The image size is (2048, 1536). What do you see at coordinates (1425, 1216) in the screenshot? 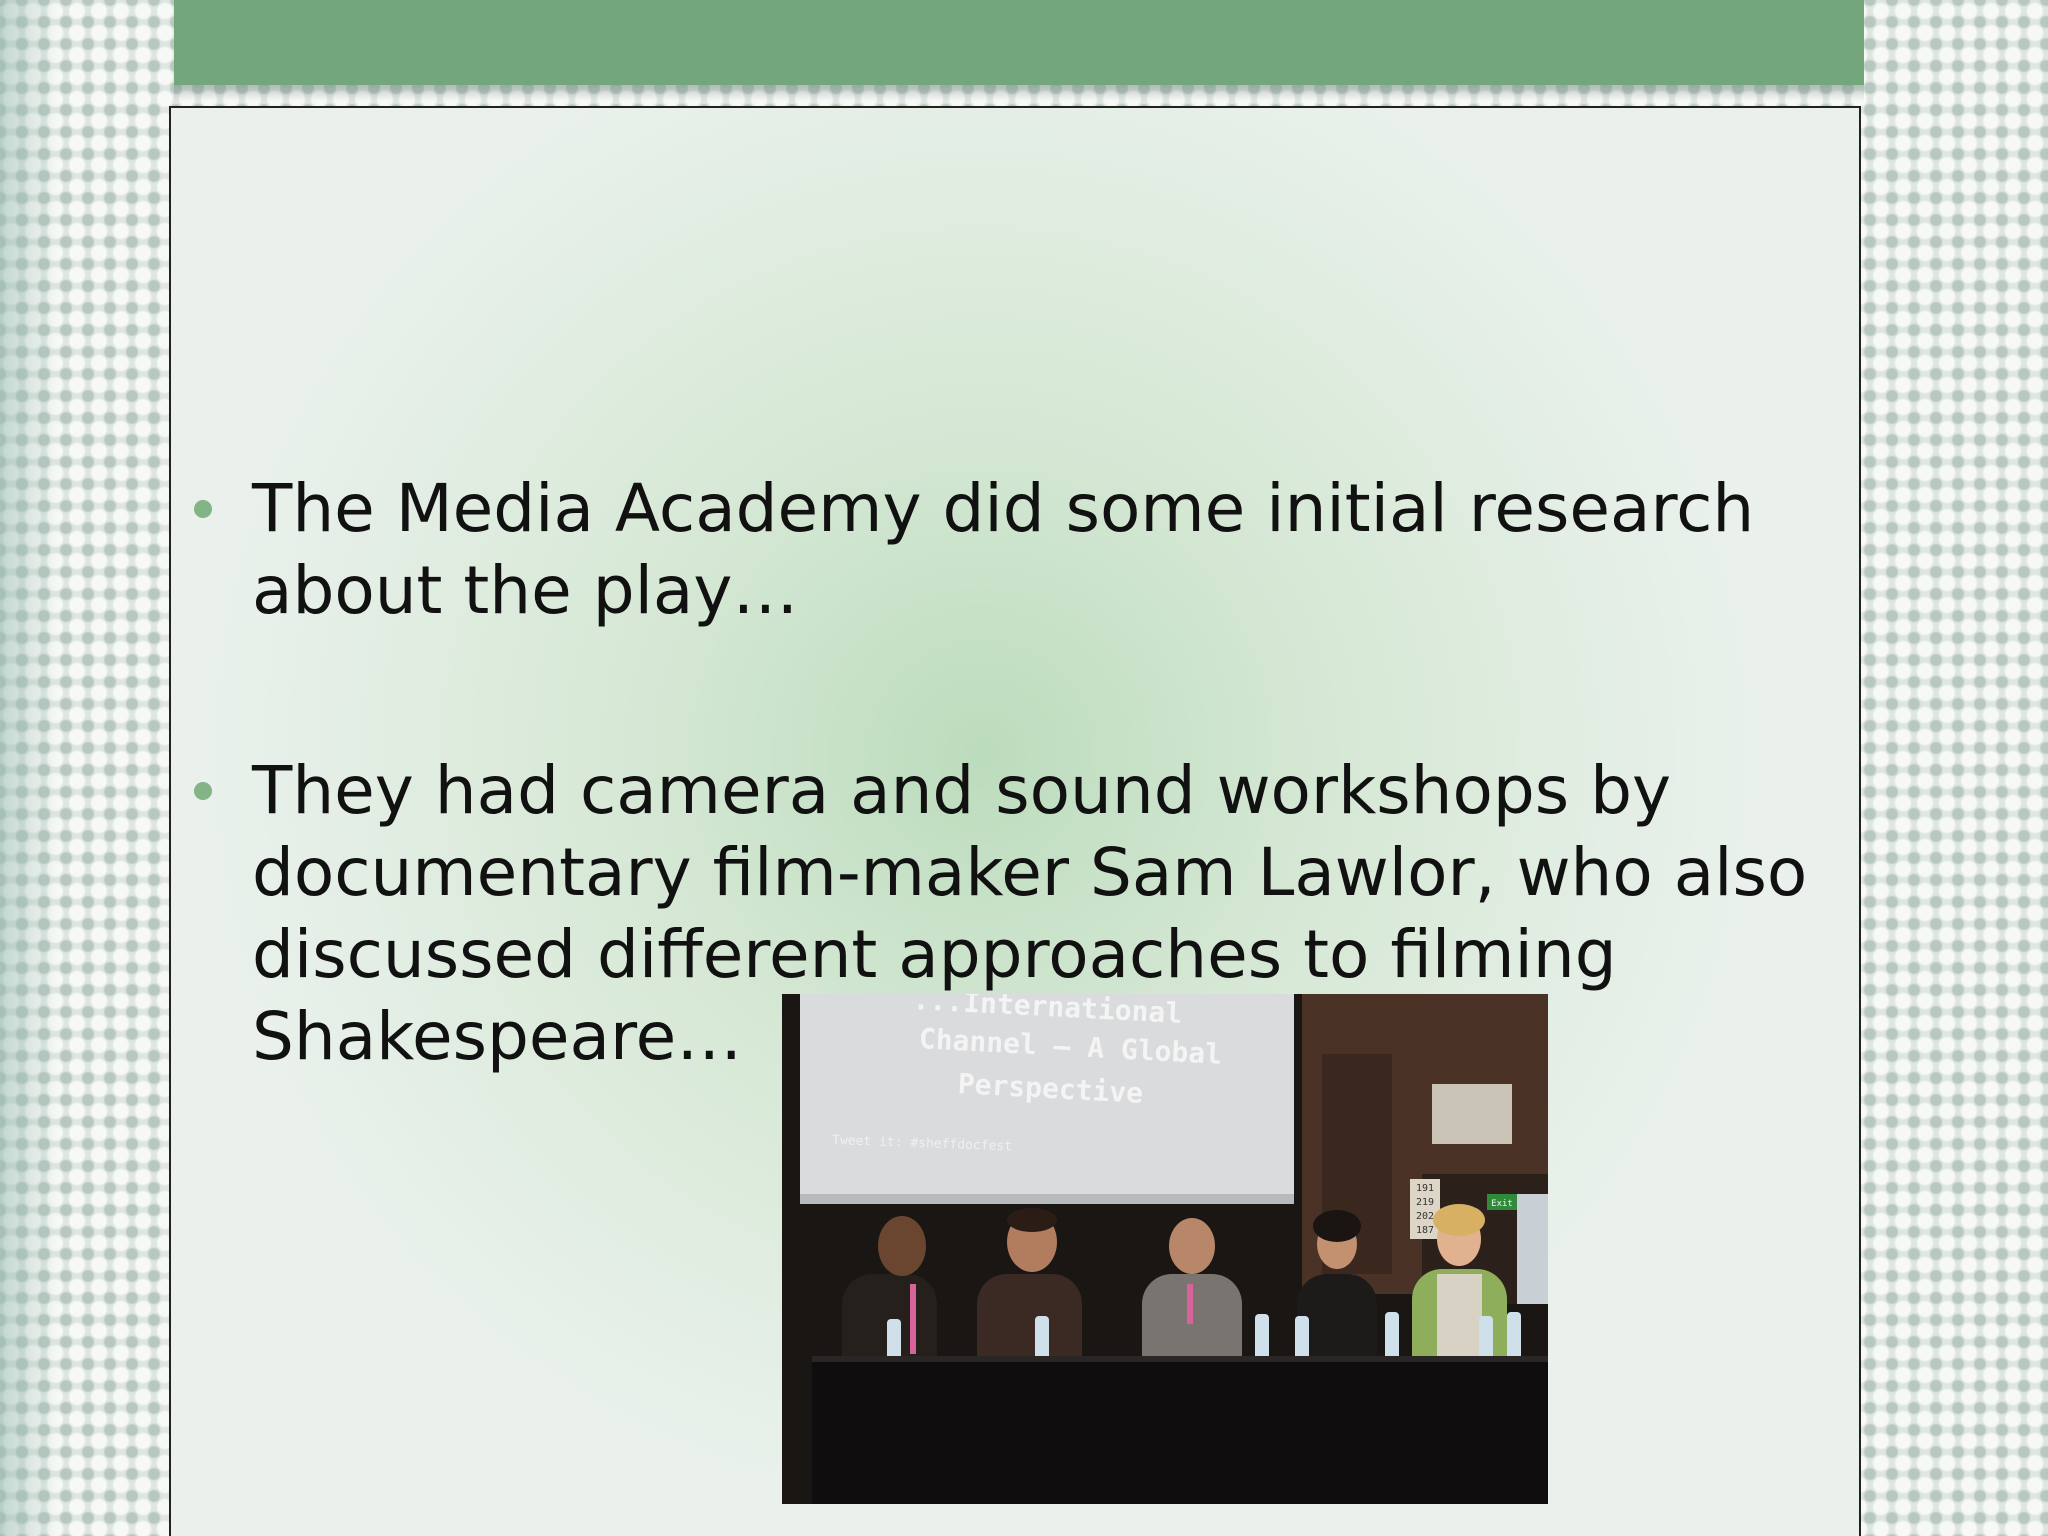
I see `seat-number: 202` at bounding box center [1425, 1216].